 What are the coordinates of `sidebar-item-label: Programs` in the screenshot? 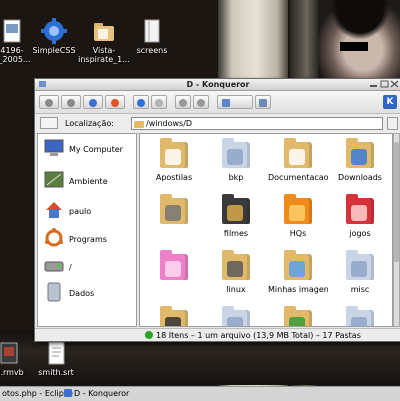 It's located at (88, 239).